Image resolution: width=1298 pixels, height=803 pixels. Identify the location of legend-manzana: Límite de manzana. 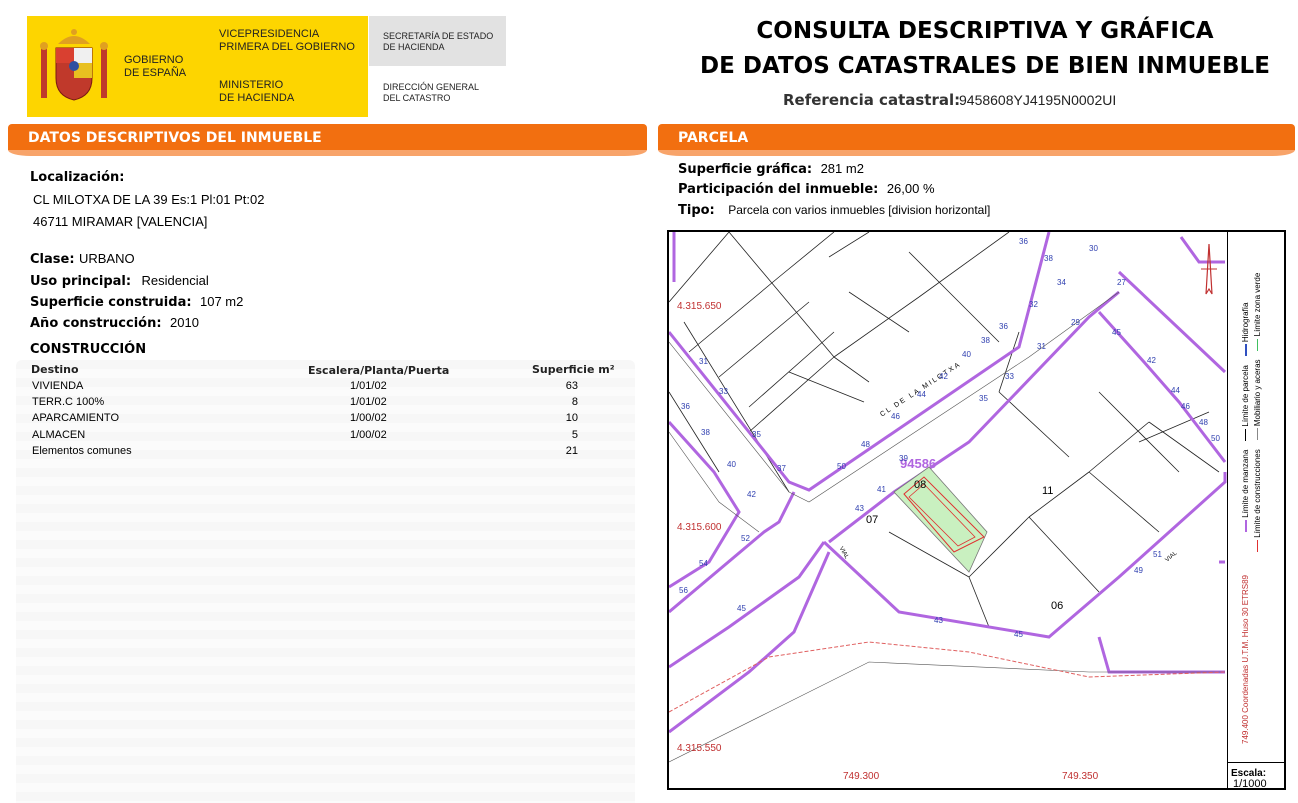
(1245, 483).